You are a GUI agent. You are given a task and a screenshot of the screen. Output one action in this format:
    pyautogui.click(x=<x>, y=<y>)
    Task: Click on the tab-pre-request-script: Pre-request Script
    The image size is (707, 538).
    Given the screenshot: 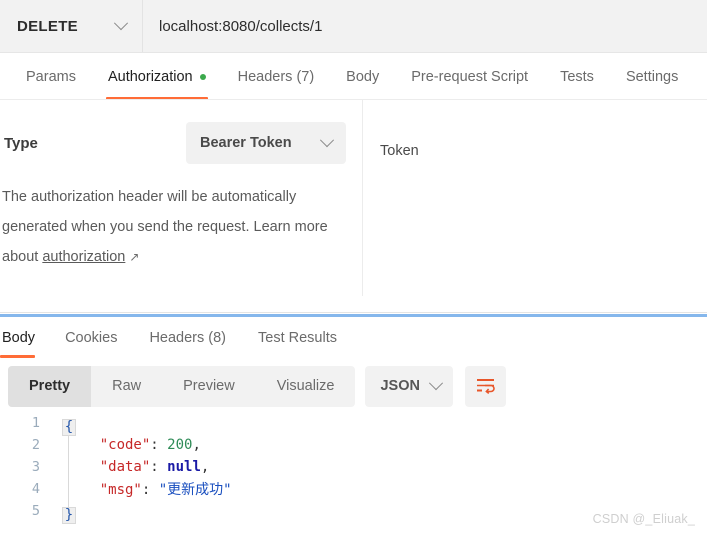 What is the action you would take?
    pyautogui.click(x=469, y=76)
    